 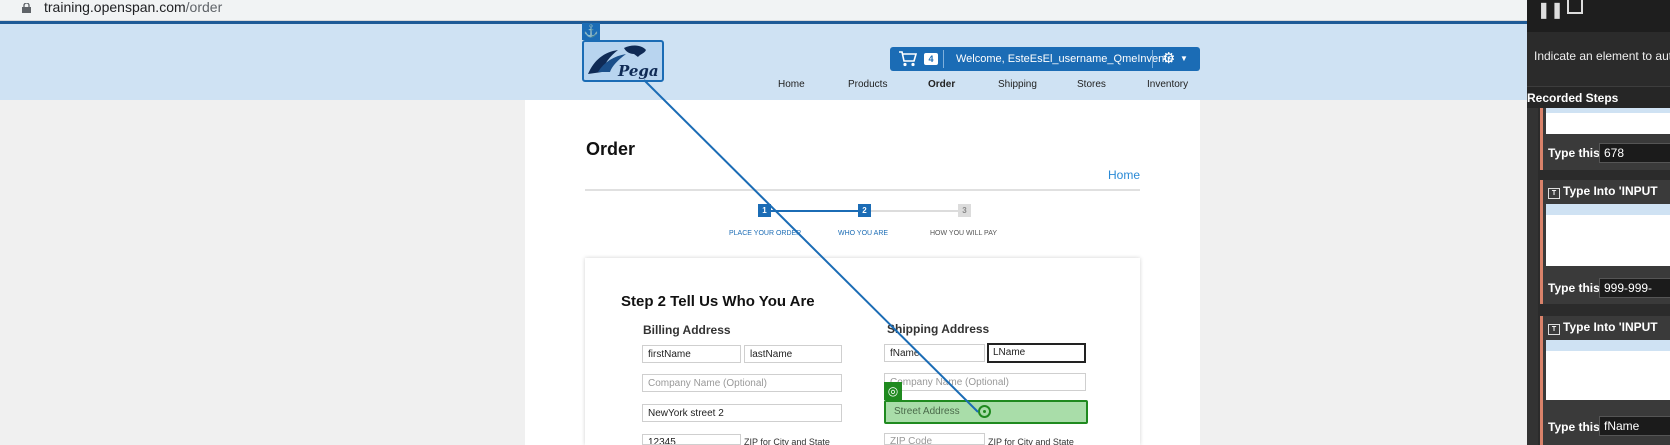 I want to click on url-host: training.openspan.com, so click(x=115, y=7).